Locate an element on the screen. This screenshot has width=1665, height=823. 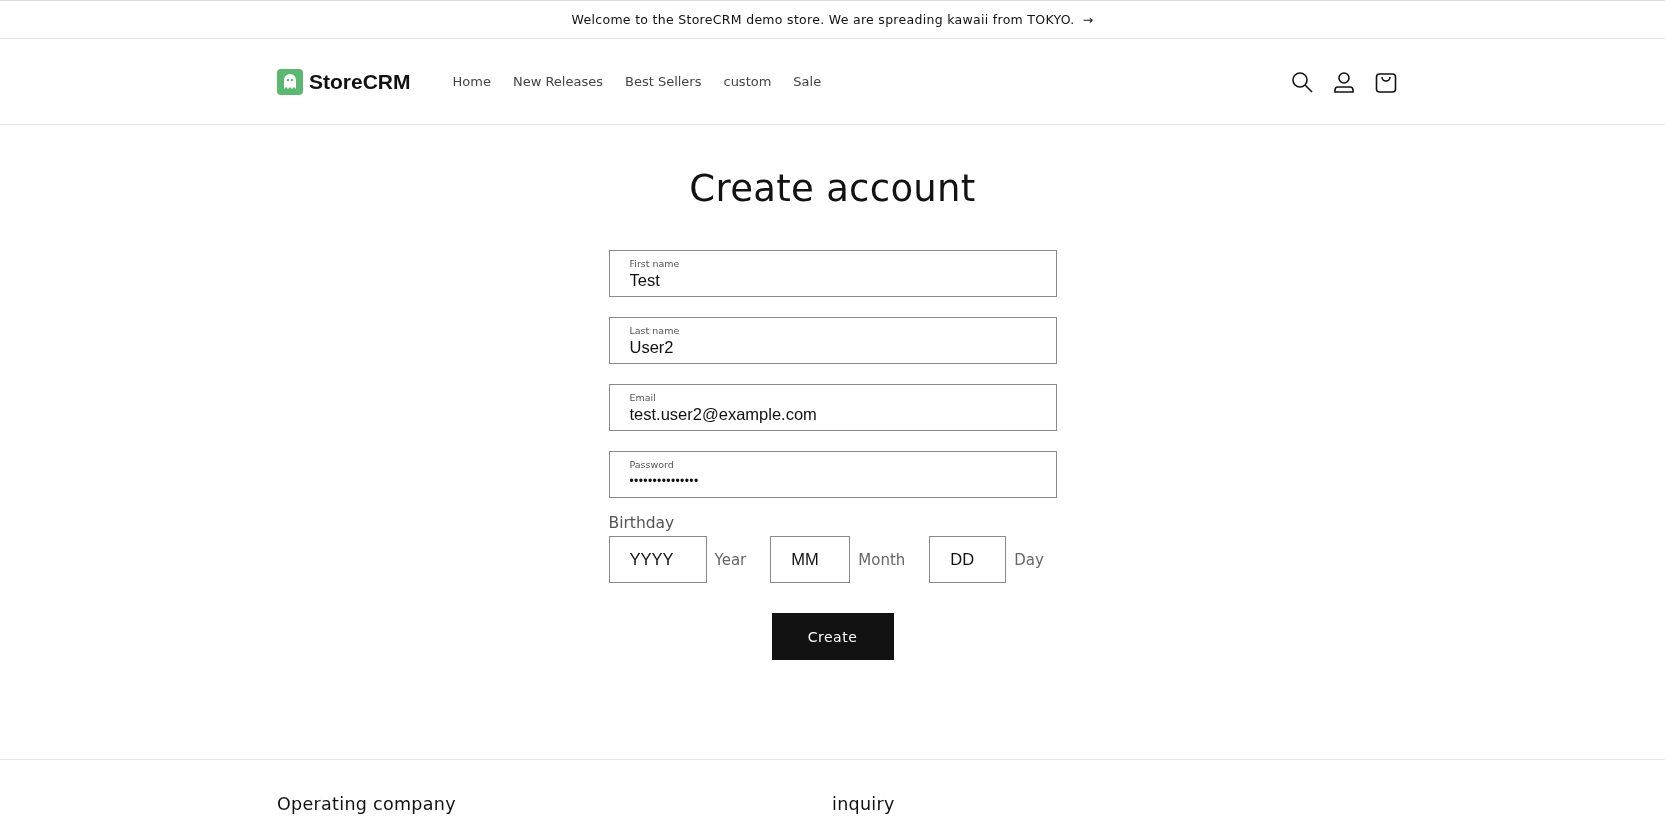
footer-heading: Operating company is located at coordinates (367, 804).